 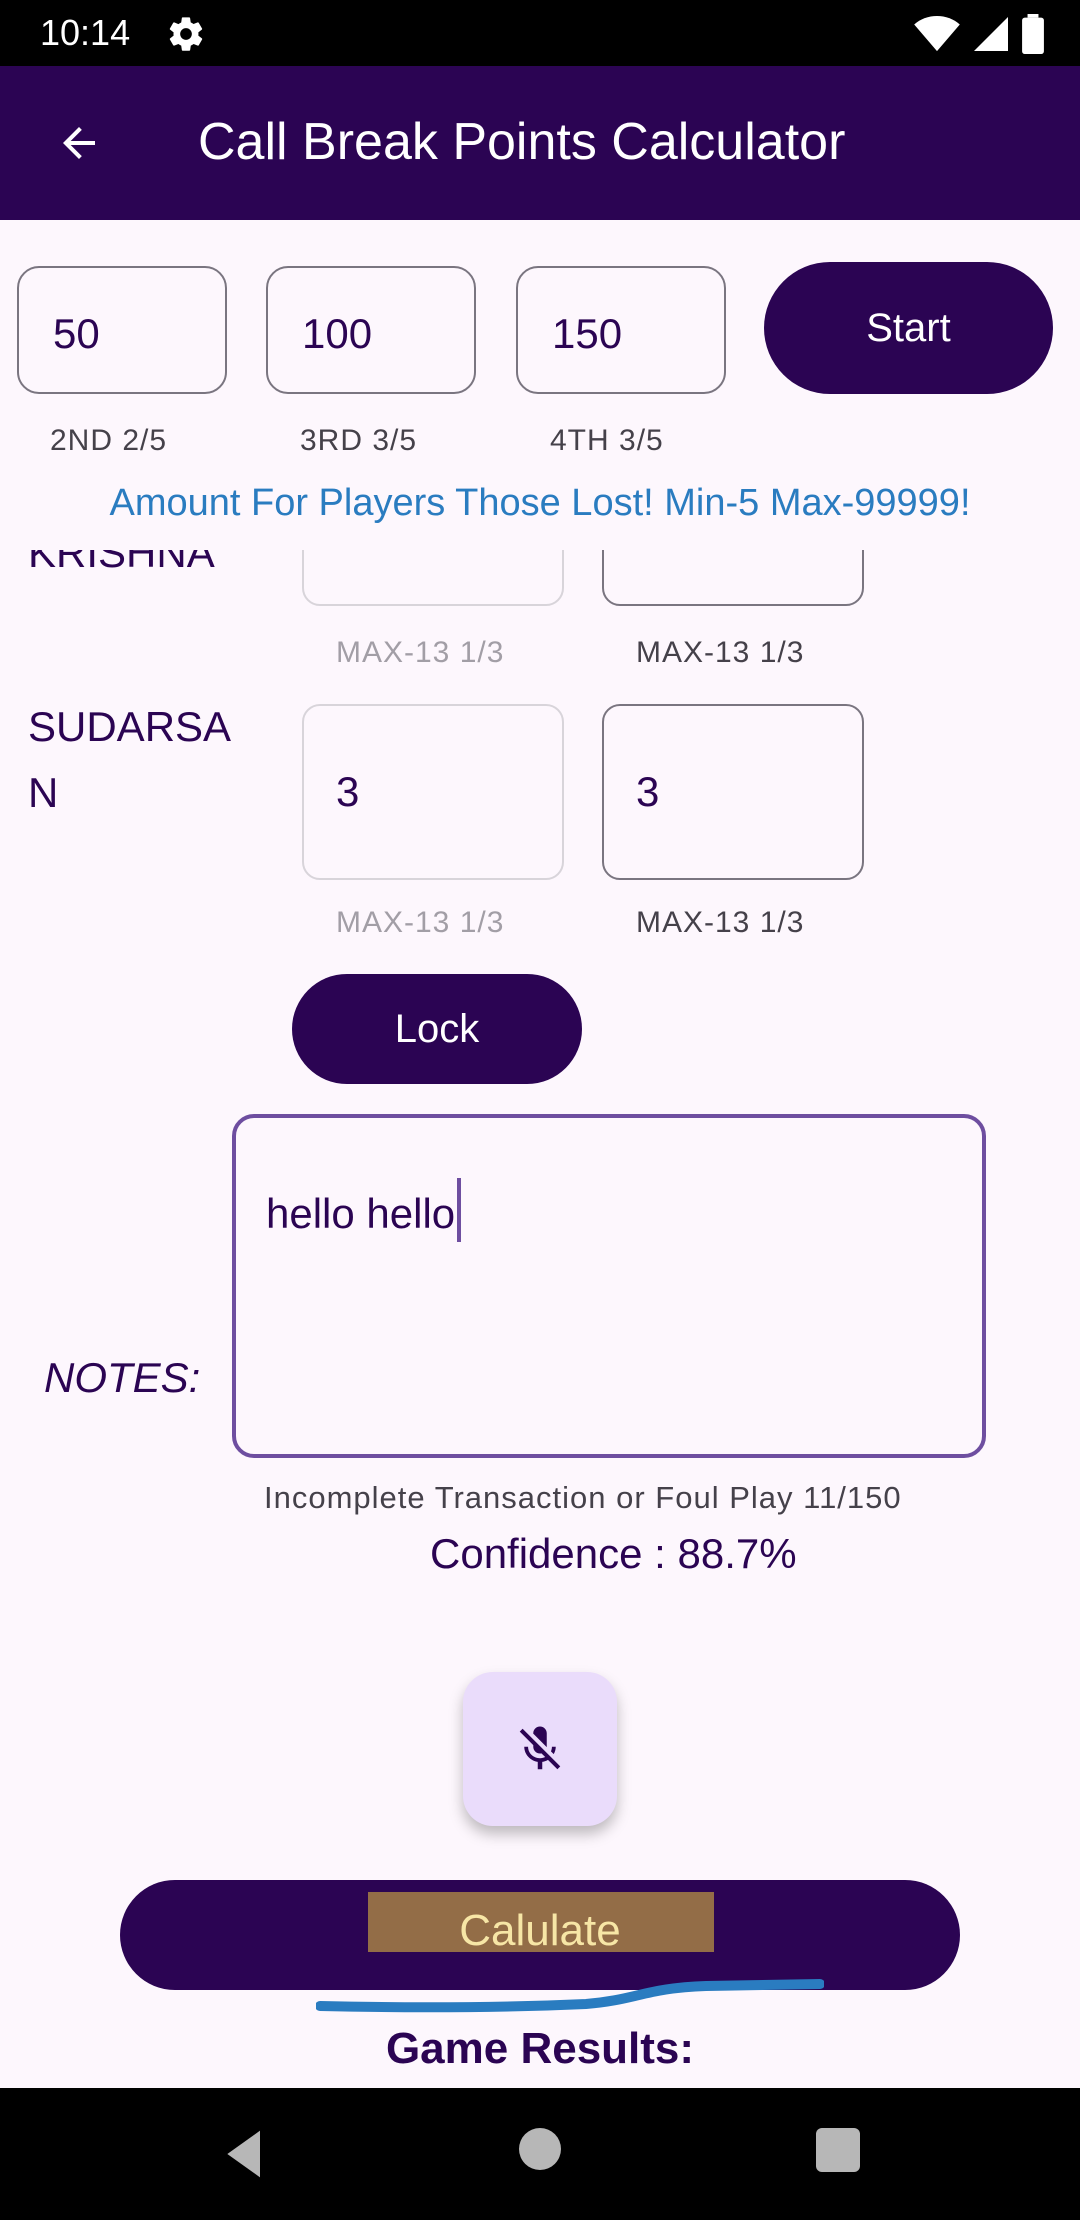 What do you see at coordinates (437, 1029) in the screenshot?
I see `lock-button: Lock` at bounding box center [437, 1029].